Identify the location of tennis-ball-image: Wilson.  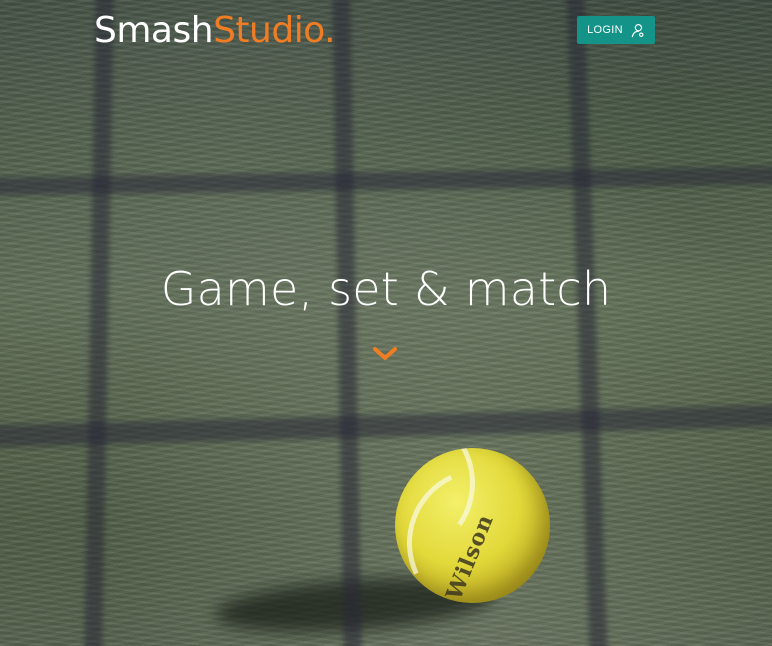
(472, 525).